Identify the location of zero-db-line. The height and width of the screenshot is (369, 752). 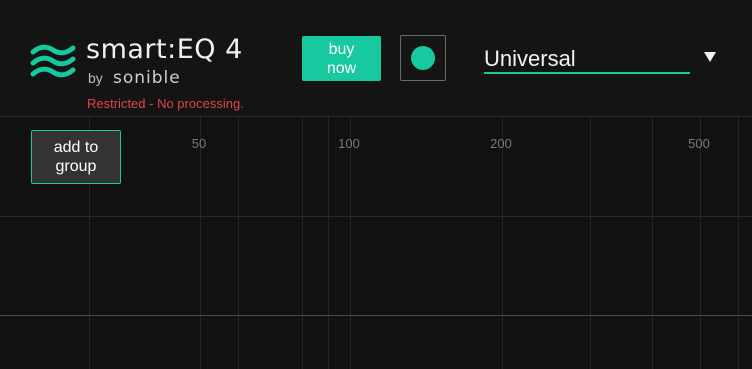
(376, 315).